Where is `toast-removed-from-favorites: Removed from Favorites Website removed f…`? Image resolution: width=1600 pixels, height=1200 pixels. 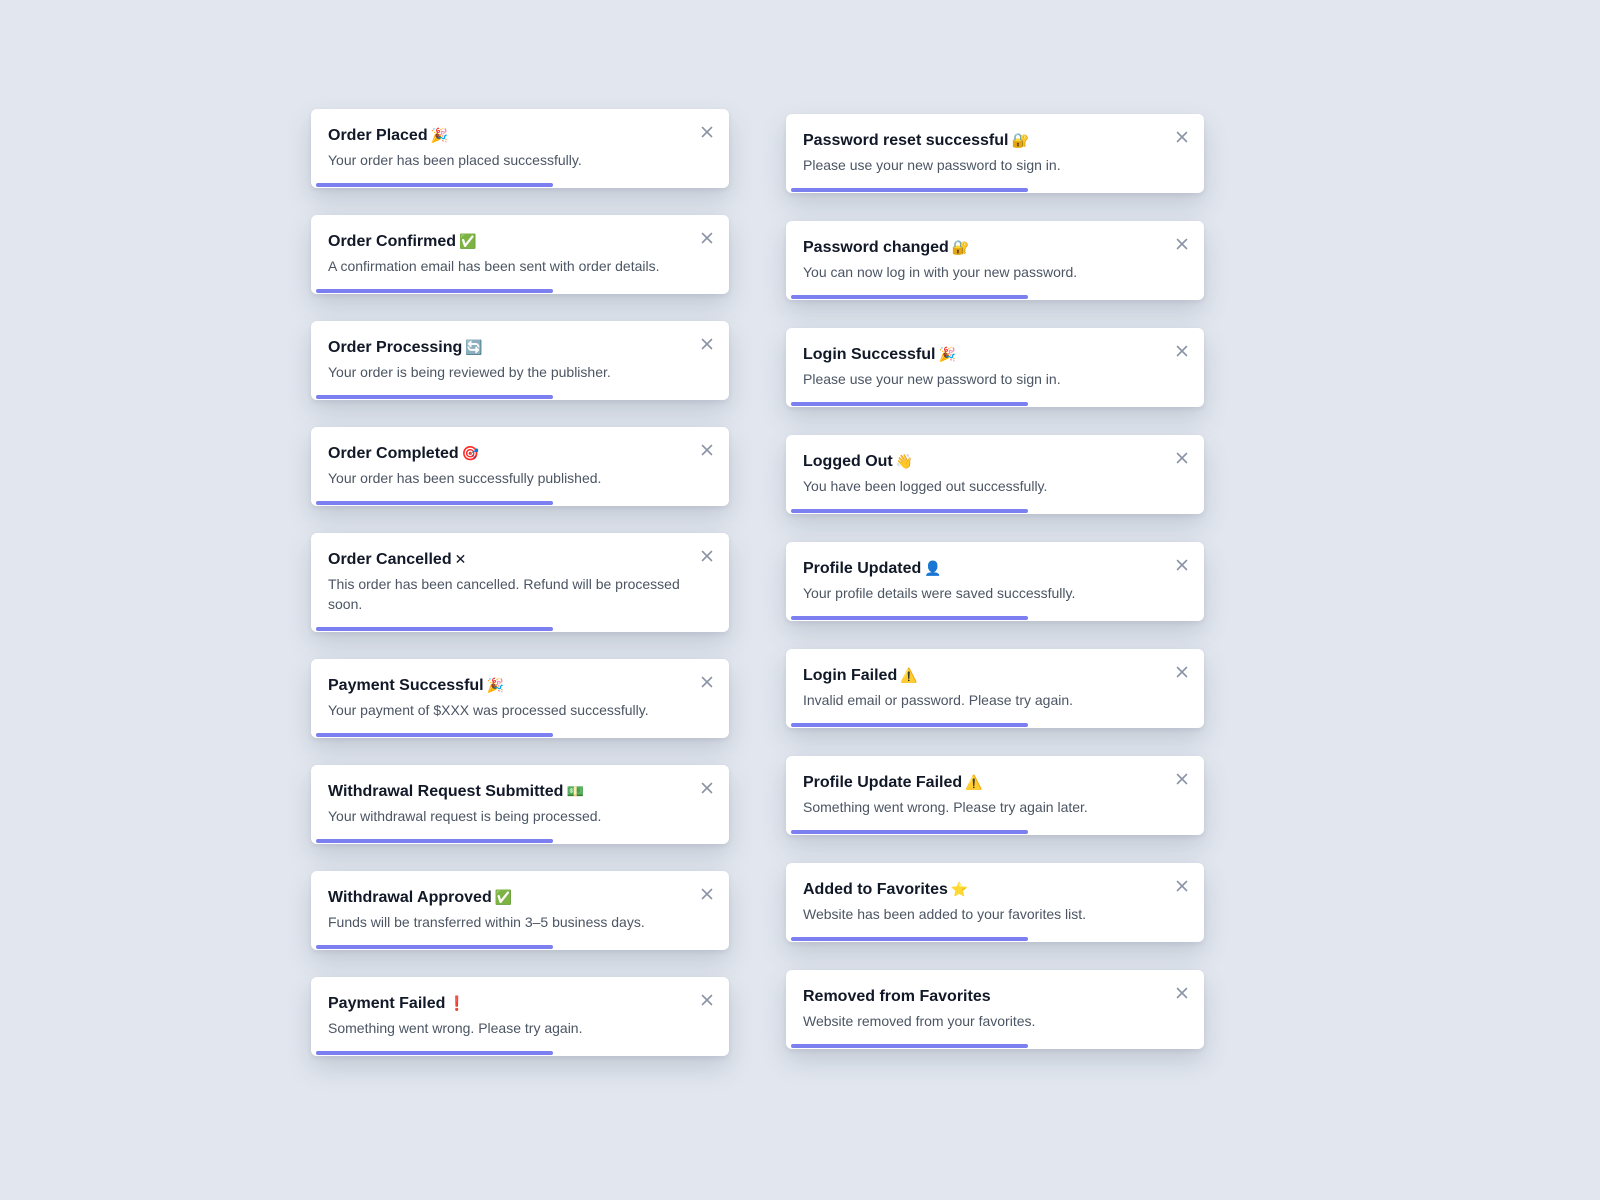 toast-removed-from-favorites: Removed from Favorites Website removed f… is located at coordinates (995, 1009).